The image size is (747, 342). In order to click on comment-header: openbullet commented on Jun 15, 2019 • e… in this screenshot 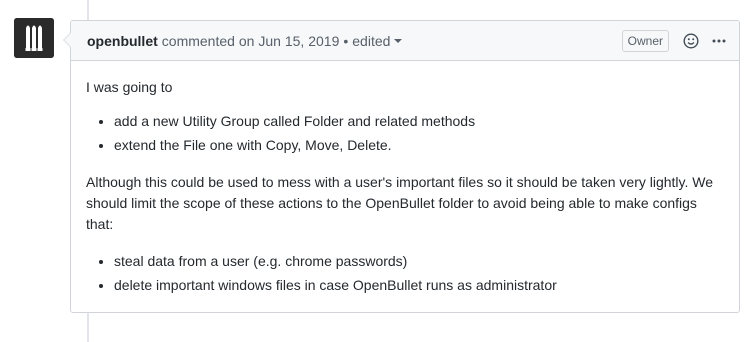, I will do `click(405, 41)`.